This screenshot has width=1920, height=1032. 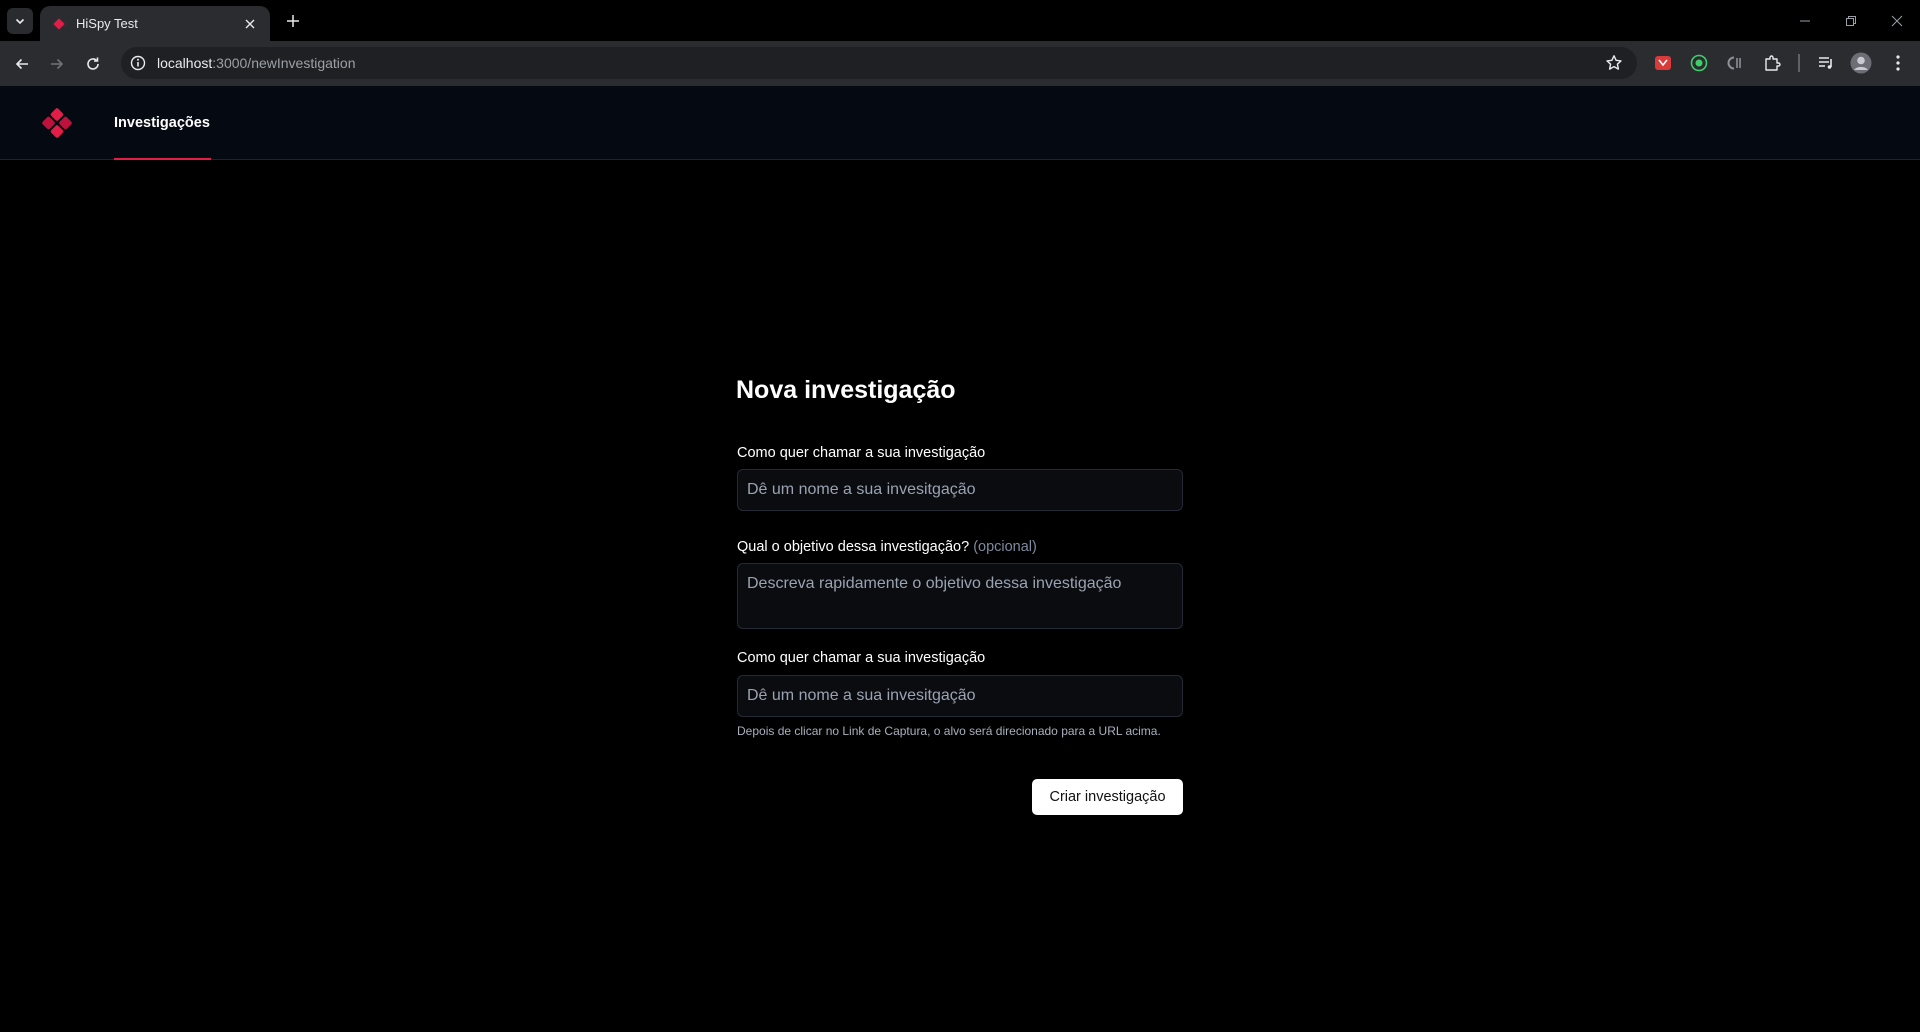 I want to click on extension-letter-icon, so click(x=1734, y=63).